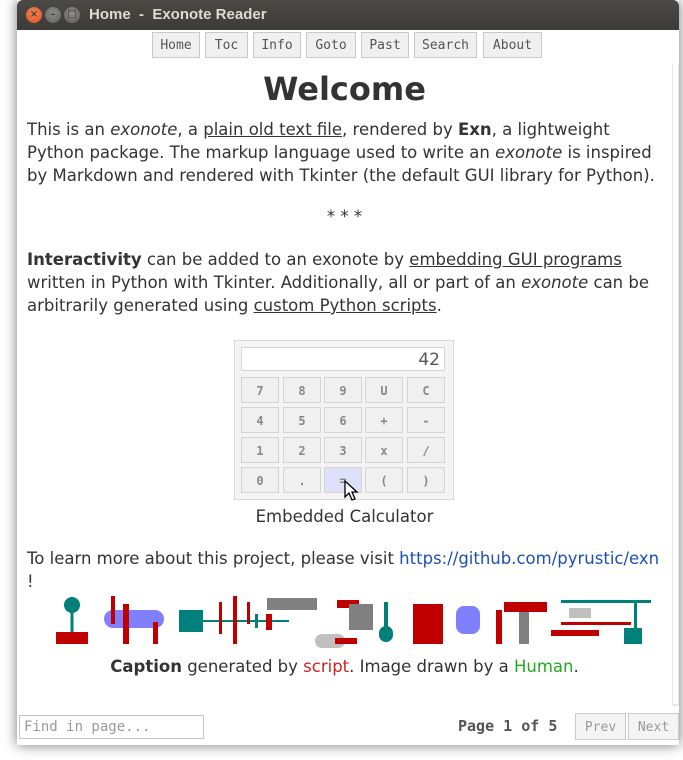  I want to click on generated-image, so click(353, 622).